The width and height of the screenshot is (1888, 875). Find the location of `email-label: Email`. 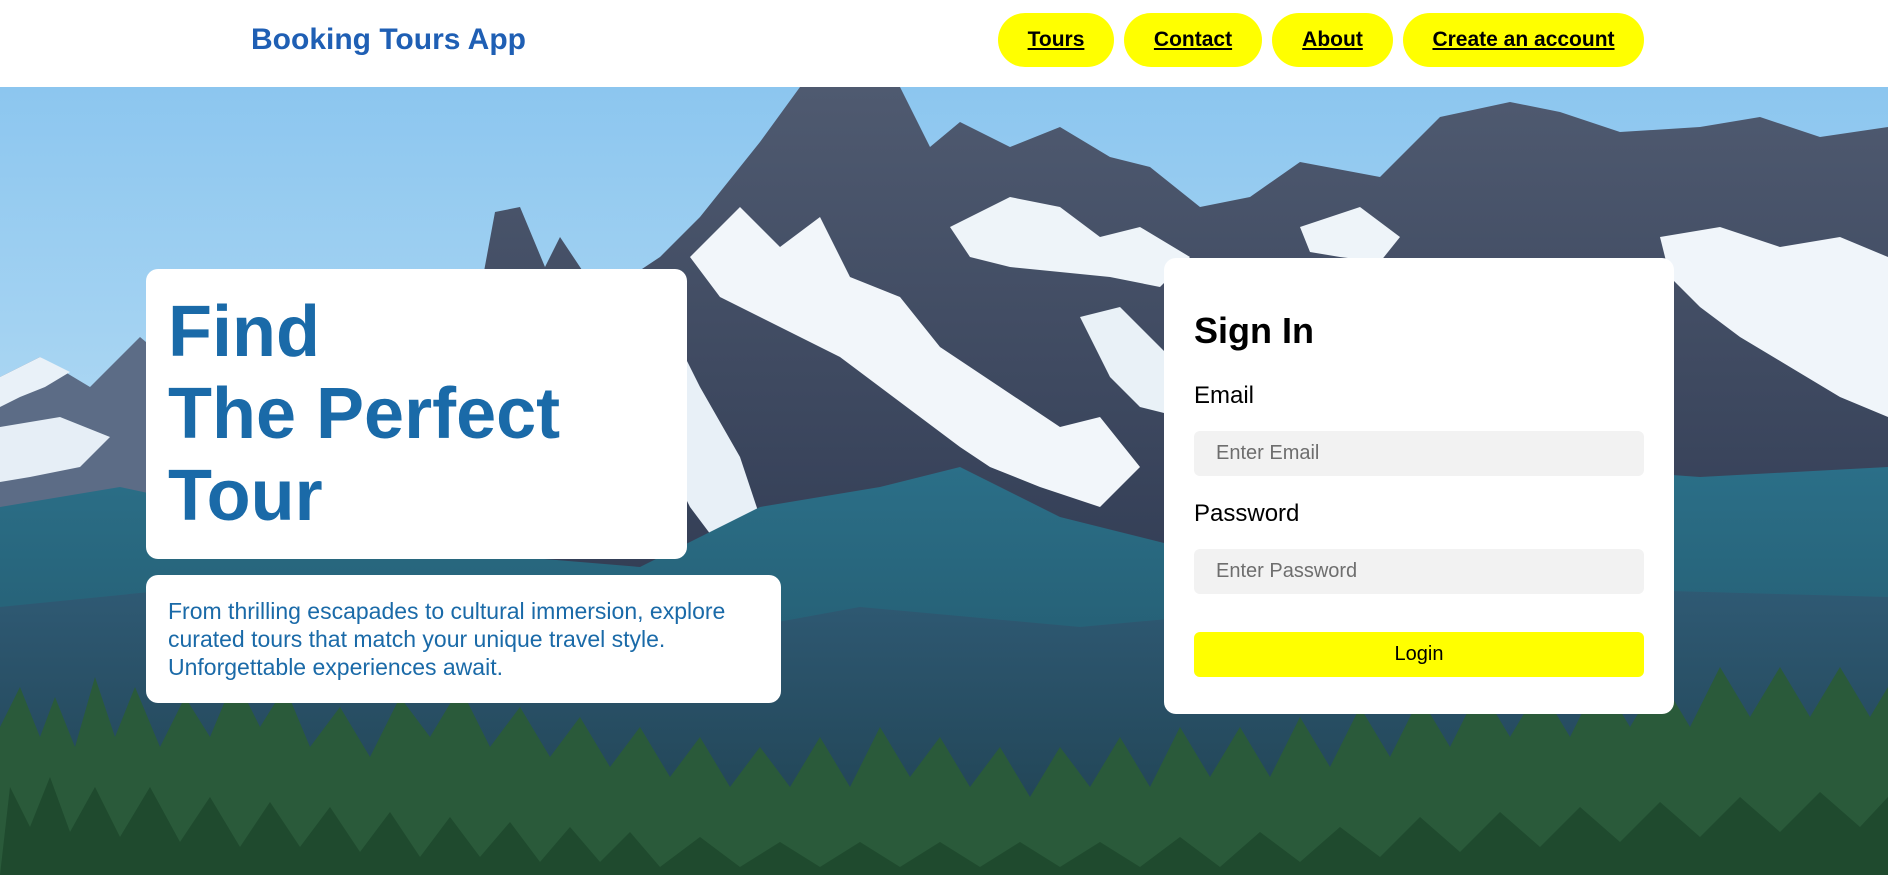

email-label: Email is located at coordinates (1224, 395).